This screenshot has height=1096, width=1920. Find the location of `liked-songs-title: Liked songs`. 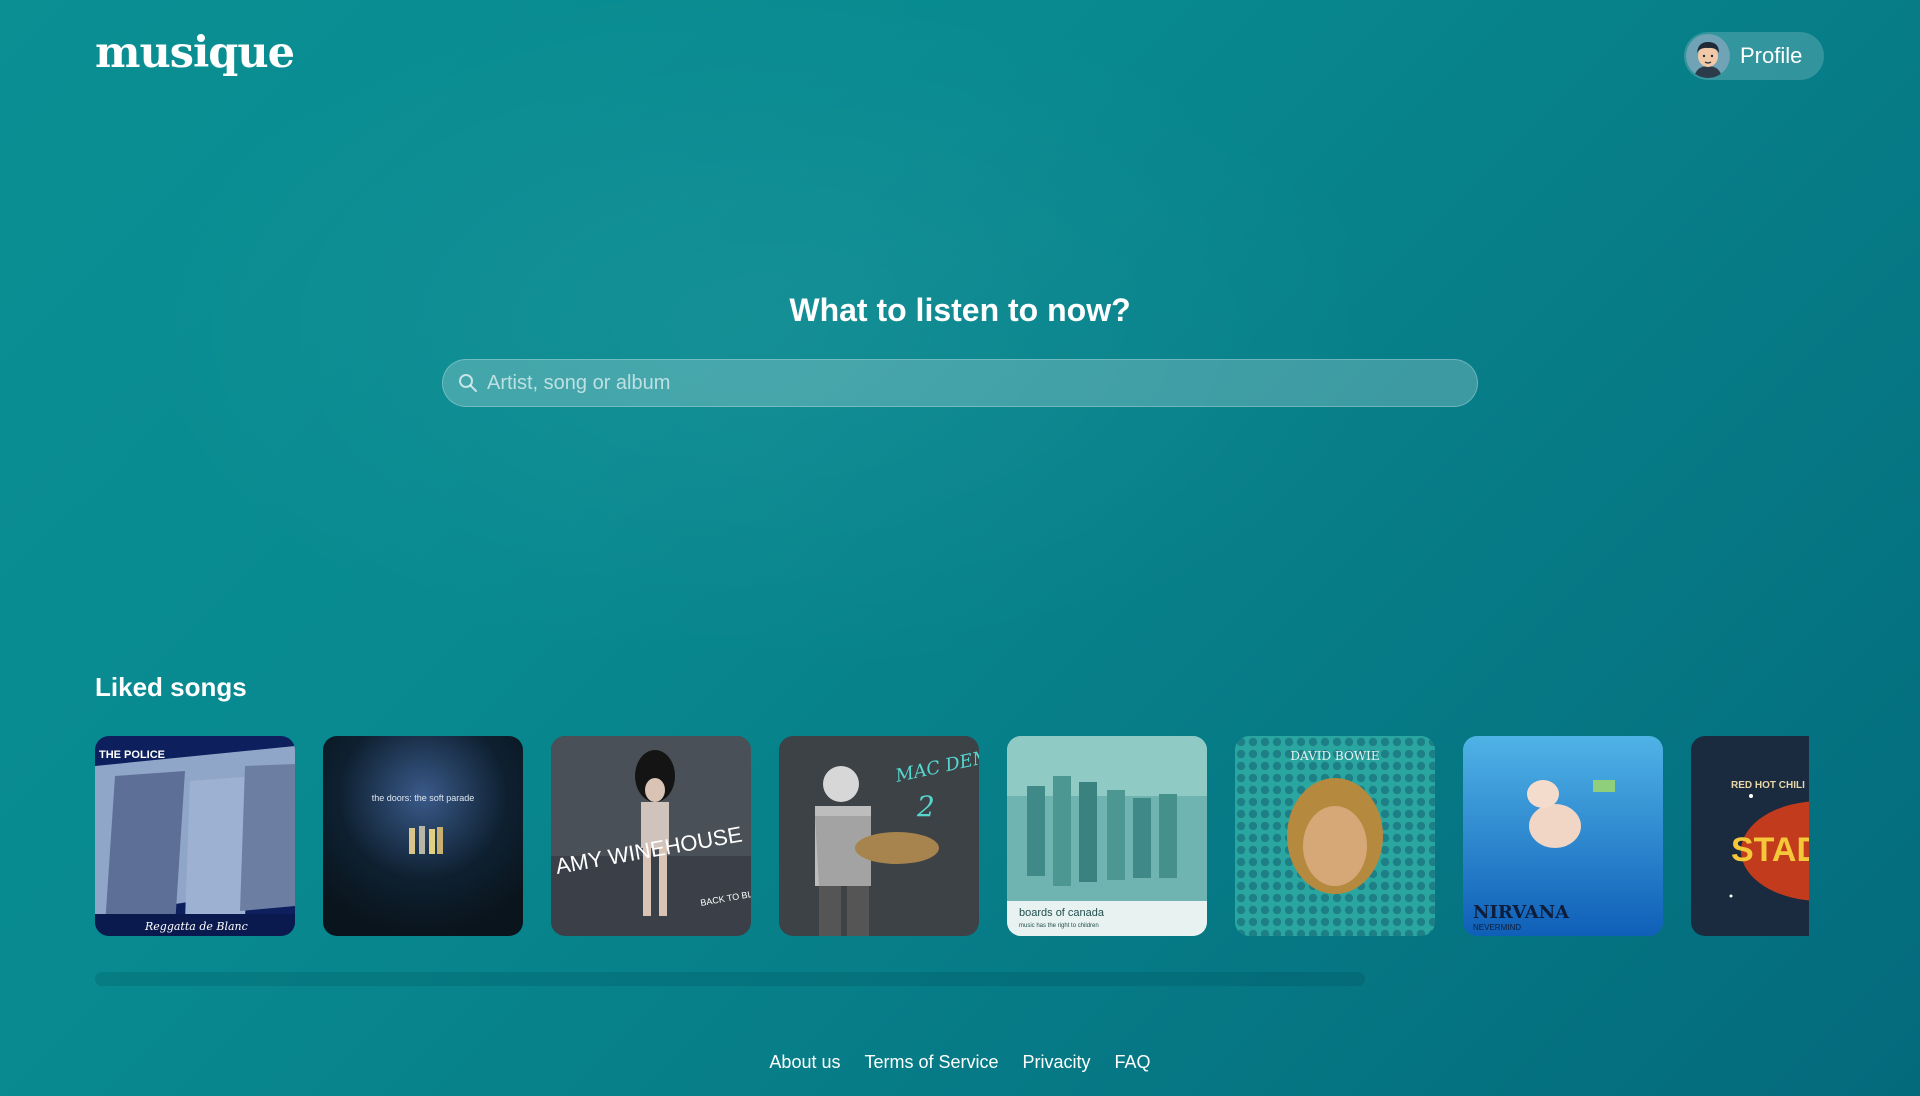

liked-songs-title: Liked songs is located at coordinates (171, 687).